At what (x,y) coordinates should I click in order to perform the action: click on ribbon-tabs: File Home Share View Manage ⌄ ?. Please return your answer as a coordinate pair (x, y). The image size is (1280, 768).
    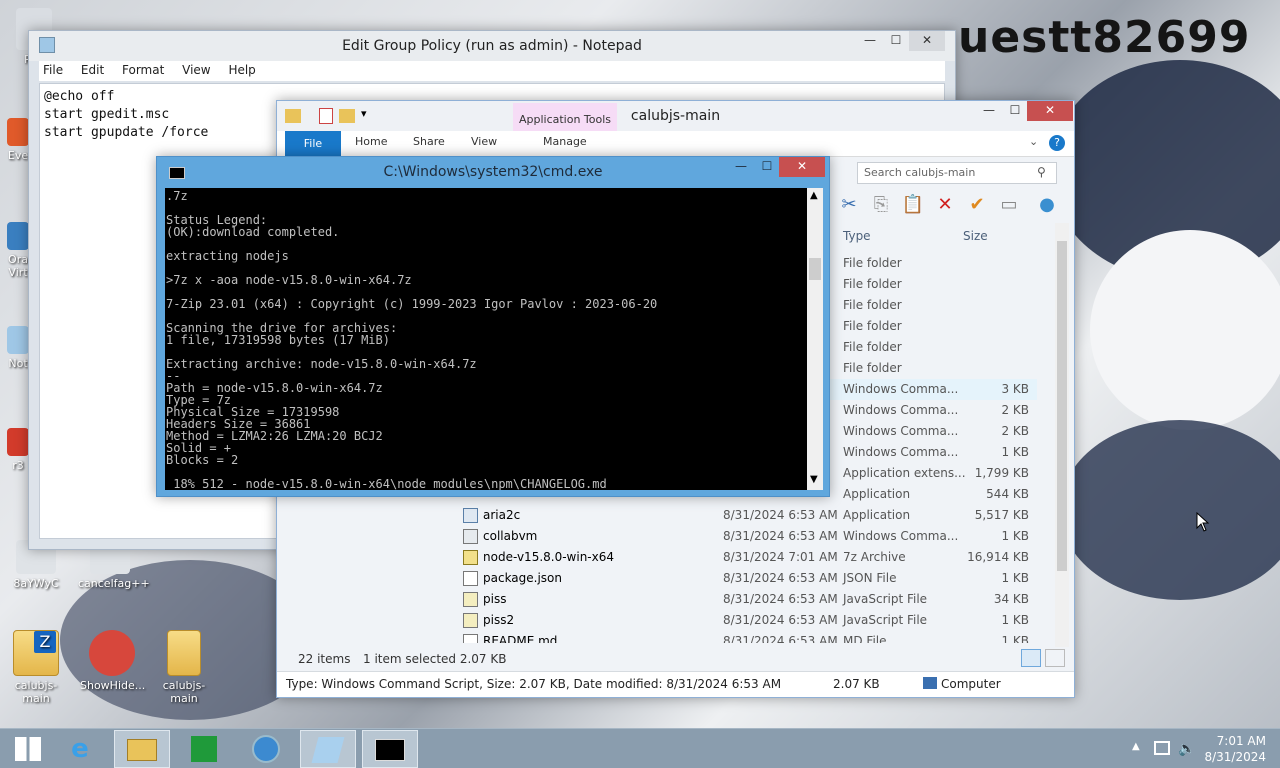
    Looking at the image, I should click on (675, 144).